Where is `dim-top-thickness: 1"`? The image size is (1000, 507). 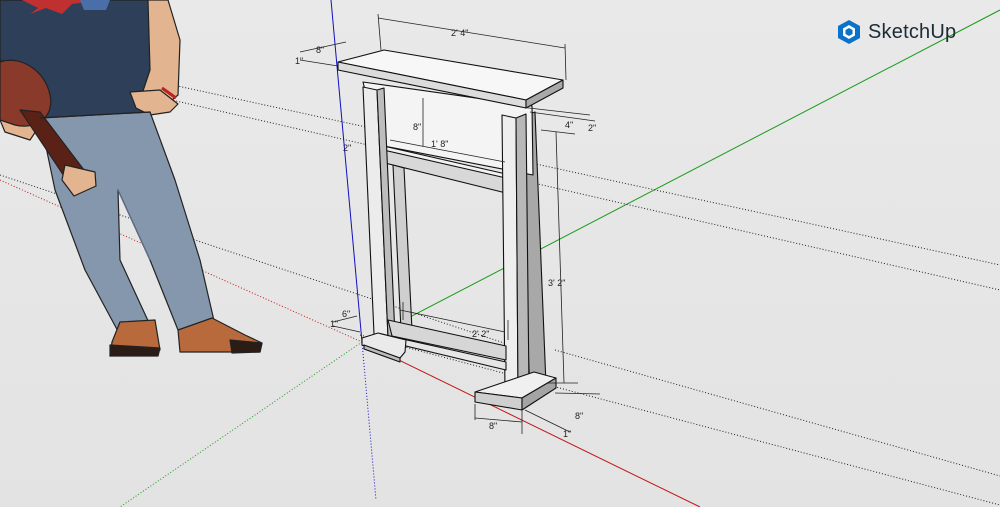 dim-top-thickness: 1" is located at coordinates (299, 61).